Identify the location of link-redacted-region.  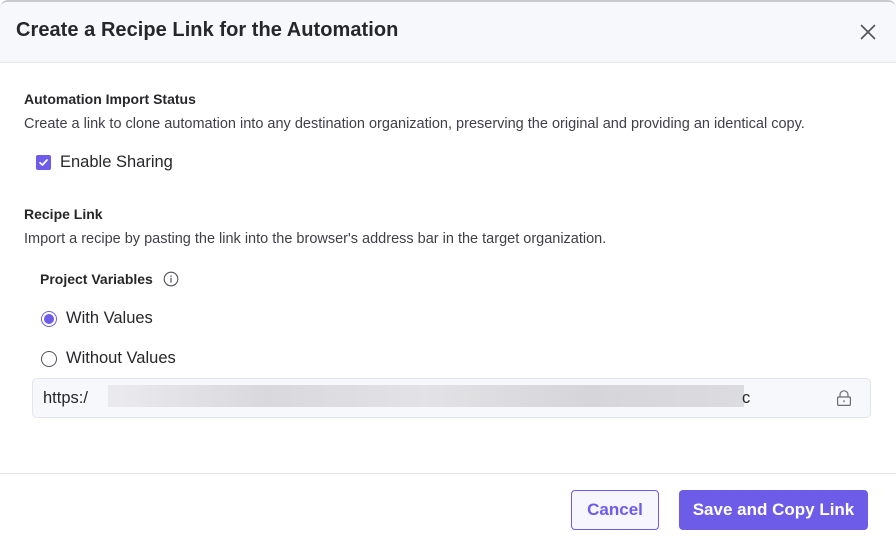
(426, 396).